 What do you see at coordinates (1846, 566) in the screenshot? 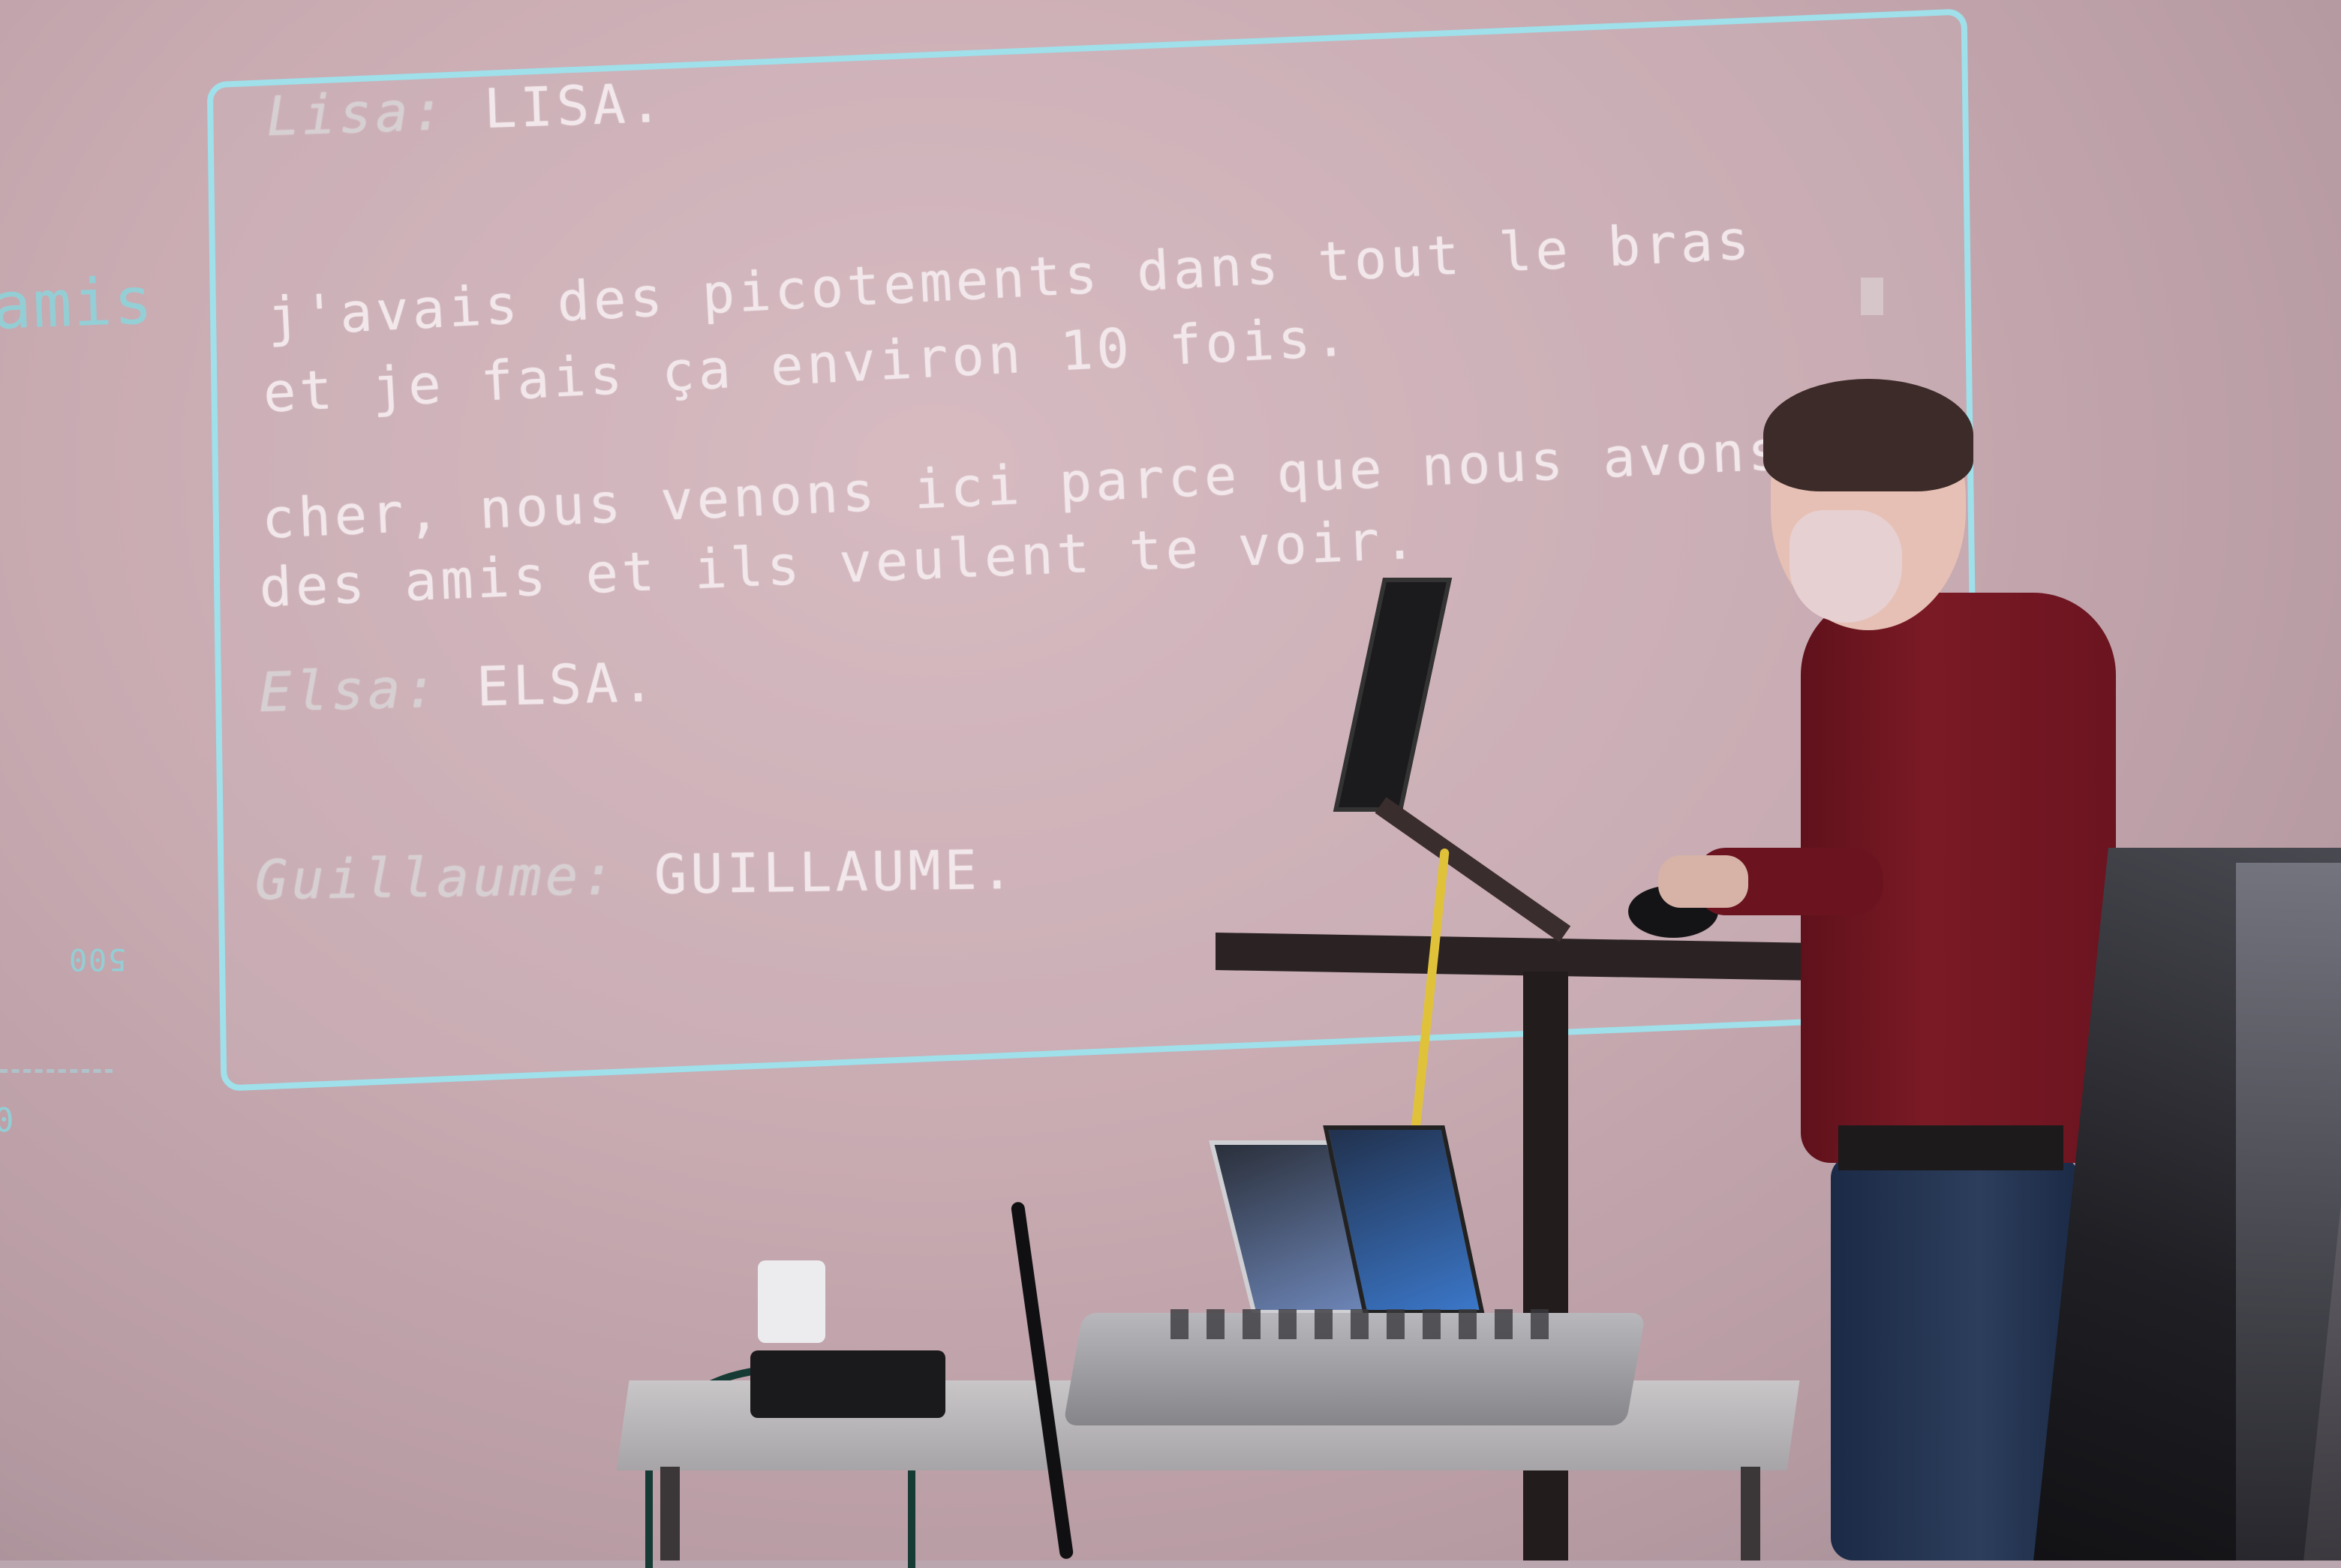
I see `face-mask` at bounding box center [1846, 566].